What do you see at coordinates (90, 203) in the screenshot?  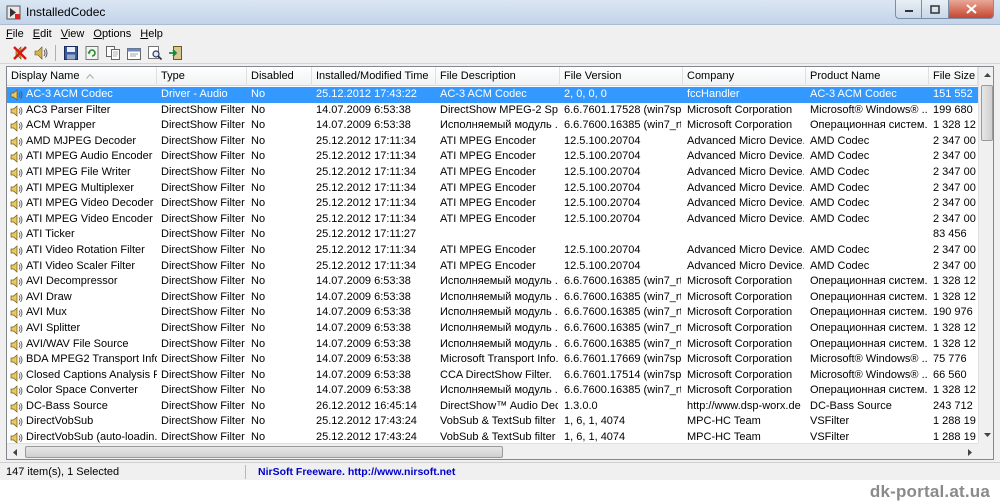 I see `cell-name: ATI MPEG Video Decoder` at bounding box center [90, 203].